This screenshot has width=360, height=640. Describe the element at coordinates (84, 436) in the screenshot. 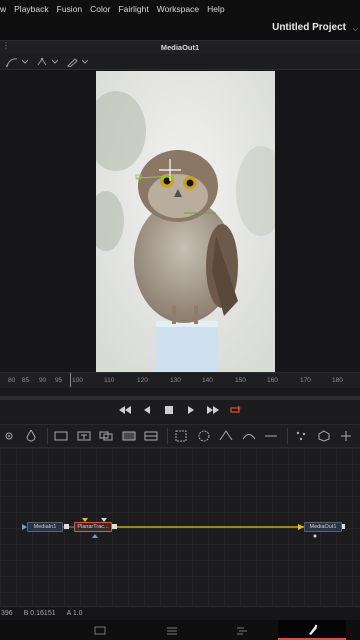

I see `text-icon` at that location.